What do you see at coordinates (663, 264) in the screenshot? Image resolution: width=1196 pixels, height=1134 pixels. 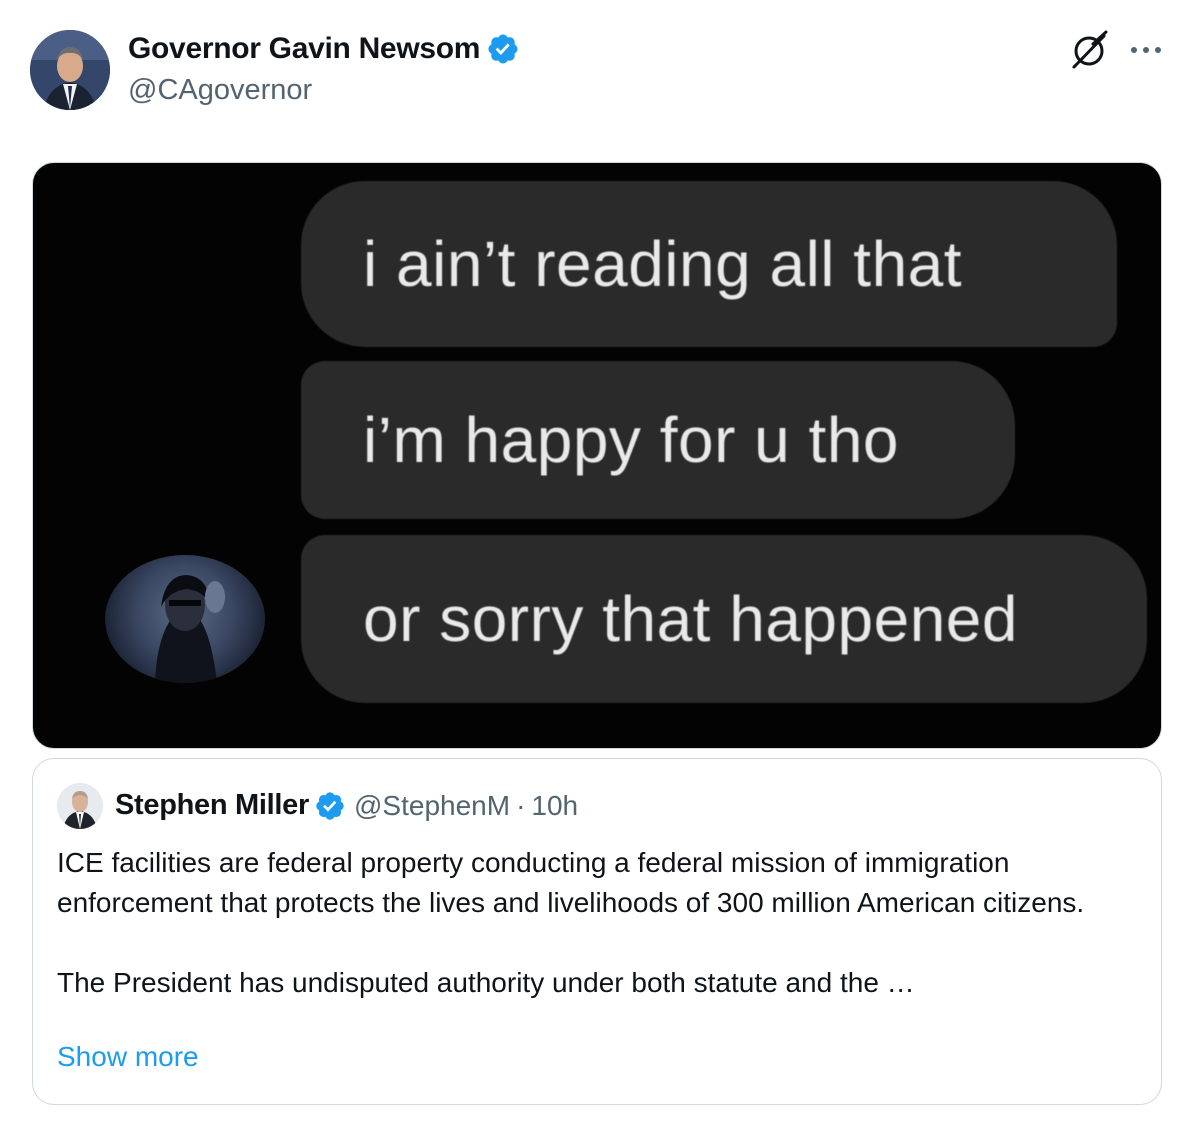 I see `message-bubble-text: i ain’t reading all that` at bounding box center [663, 264].